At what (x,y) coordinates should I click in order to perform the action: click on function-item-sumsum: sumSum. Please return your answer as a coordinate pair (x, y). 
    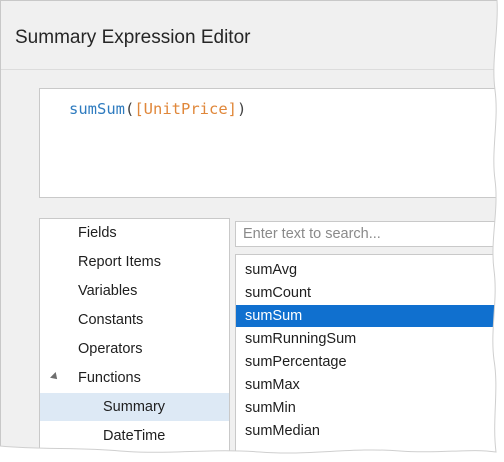
    Looking at the image, I should click on (369, 316).